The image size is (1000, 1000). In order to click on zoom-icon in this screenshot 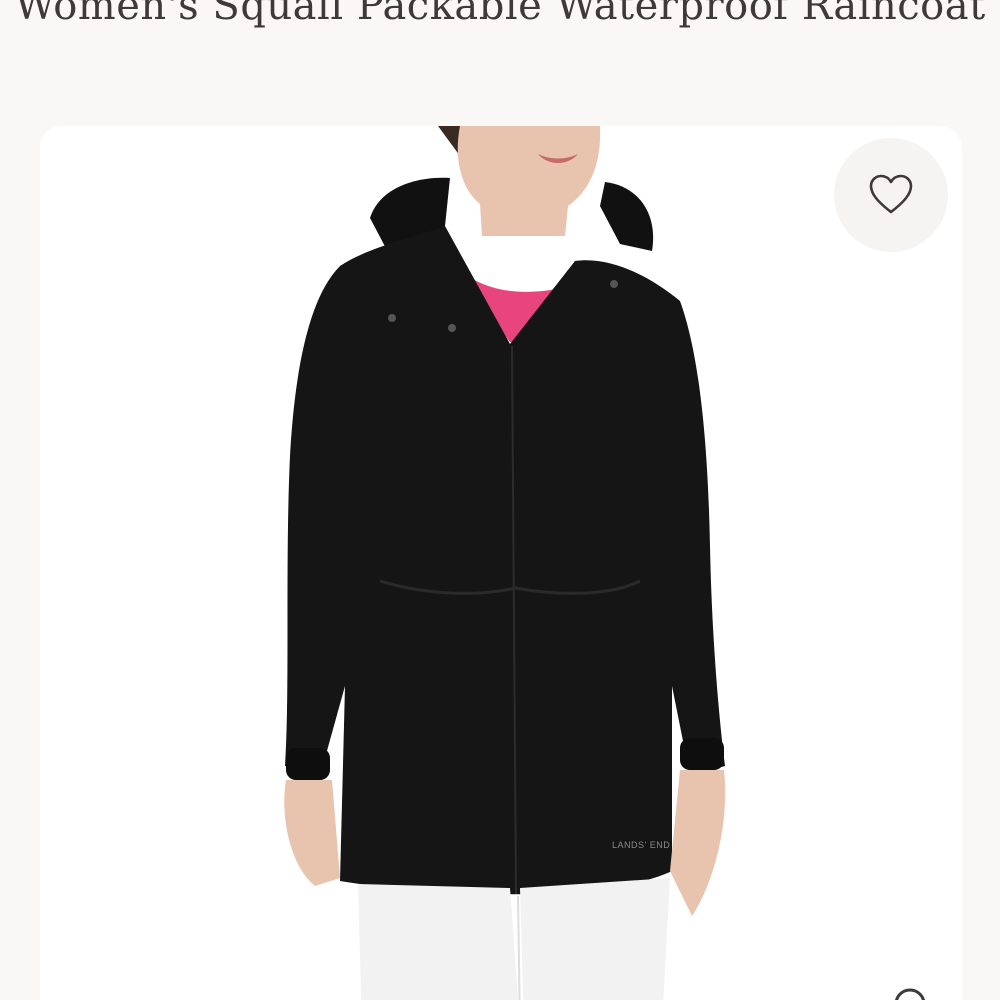, I will do `click(910, 994)`.